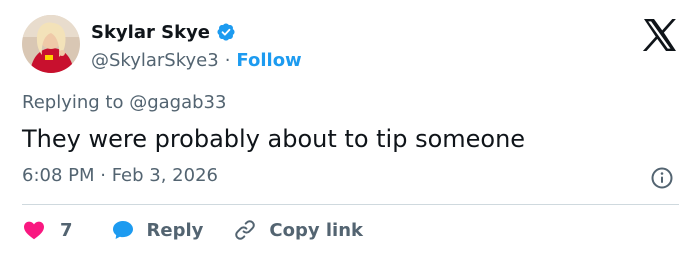 This screenshot has height=256, width=700. I want to click on replying-to-text: Replying to @gagab33, so click(124, 102).